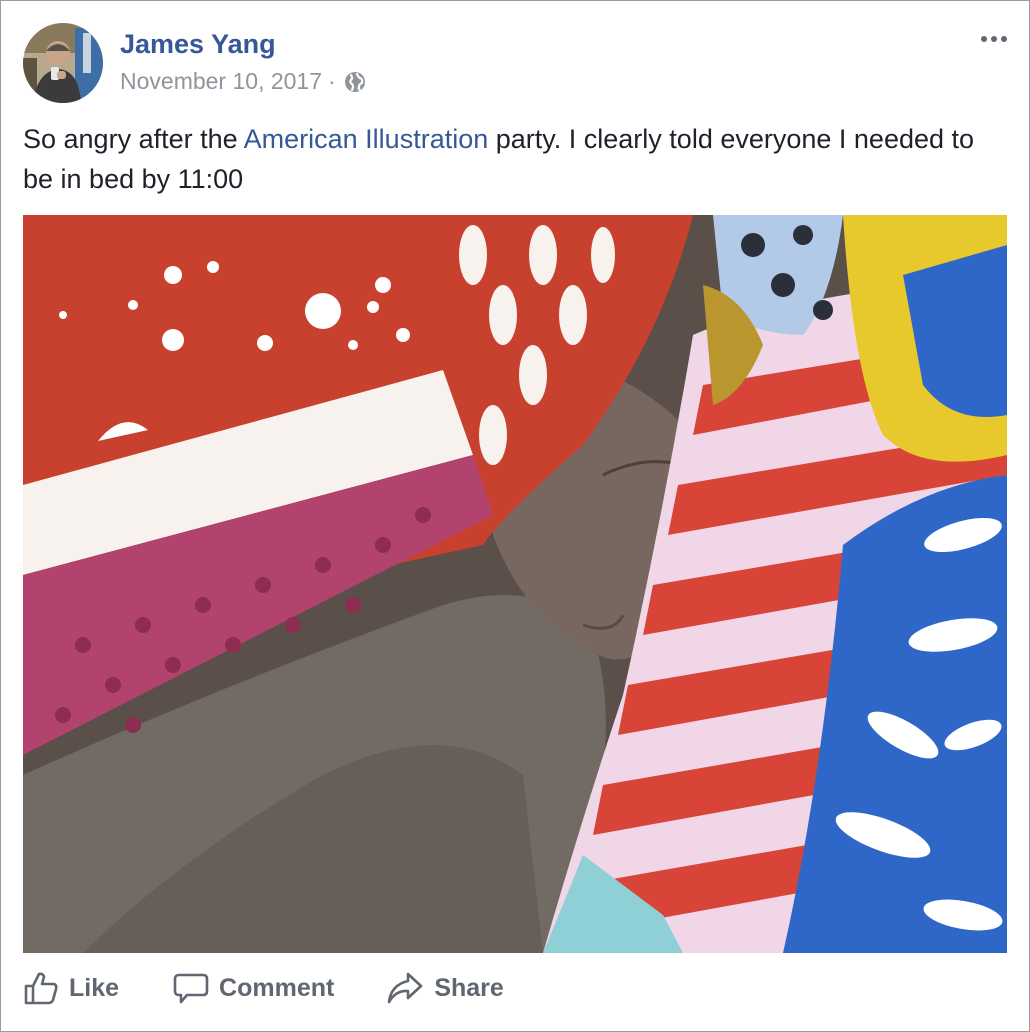 The width and height of the screenshot is (1030, 1032). What do you see at coordinates (191, 988) in the screenshot?
I see `comment-bubble-icon` at bounding box center [191, 988].